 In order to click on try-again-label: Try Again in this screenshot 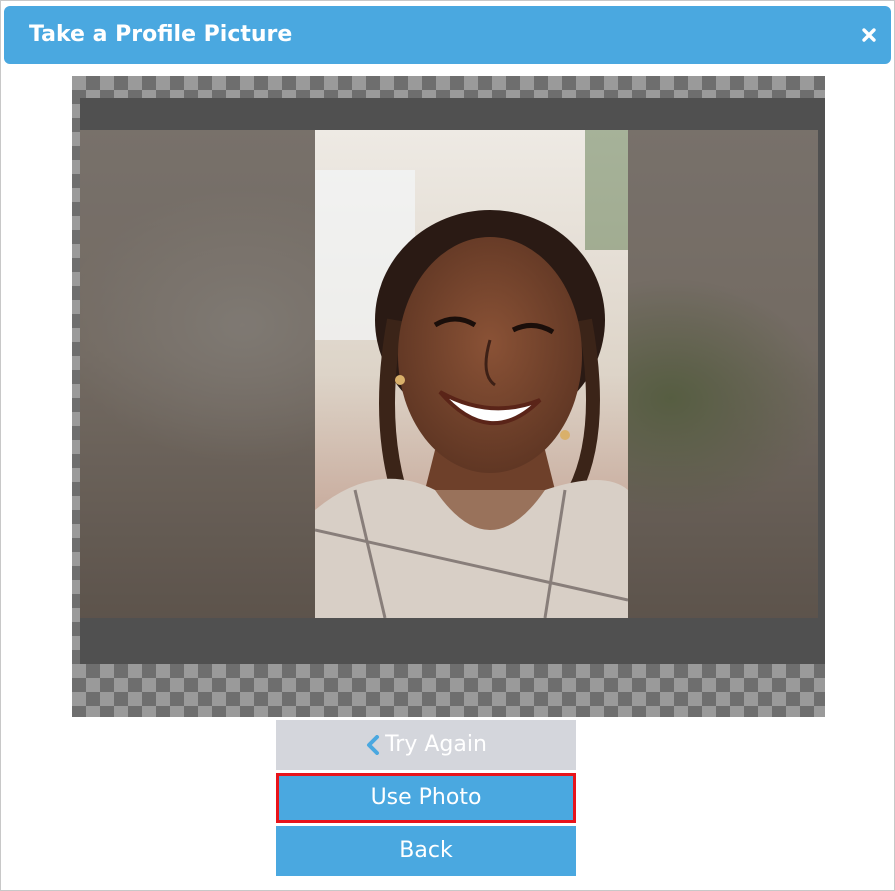, I will do `click(436, 744)`.